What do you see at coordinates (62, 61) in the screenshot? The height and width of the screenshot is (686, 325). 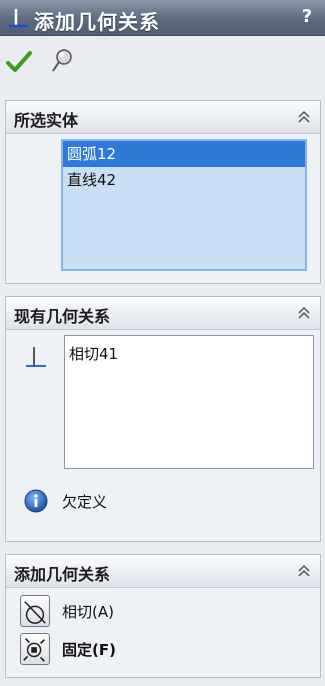 I see `pushpin-icon` at bounding box center [62, 61].